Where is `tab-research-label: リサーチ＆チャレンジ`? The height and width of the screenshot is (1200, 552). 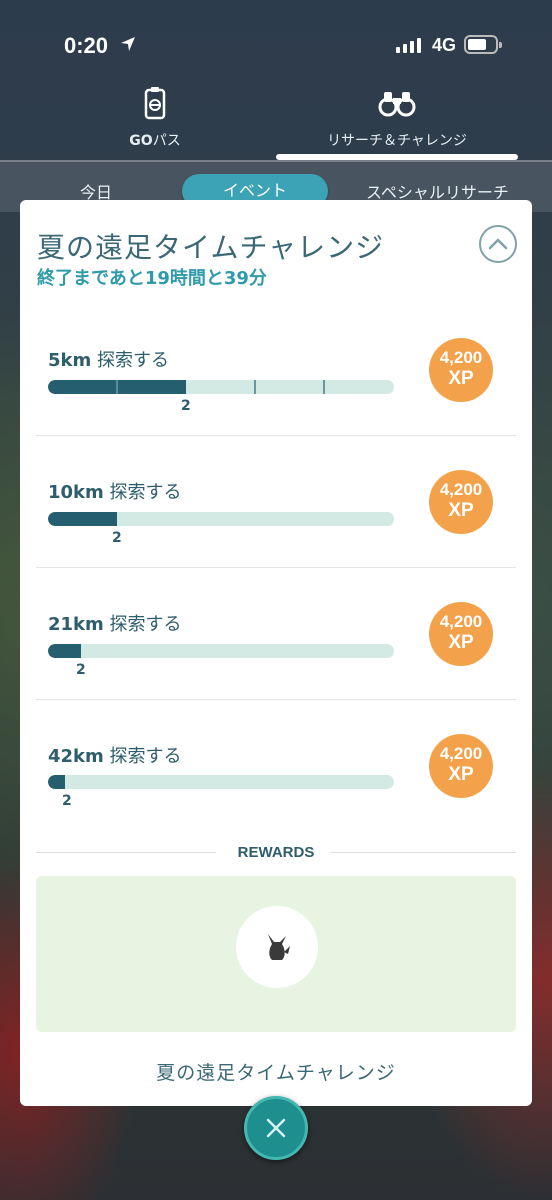 tab-research-label: リサーチ＆チャレンジ is located at coordinates (397, 141).